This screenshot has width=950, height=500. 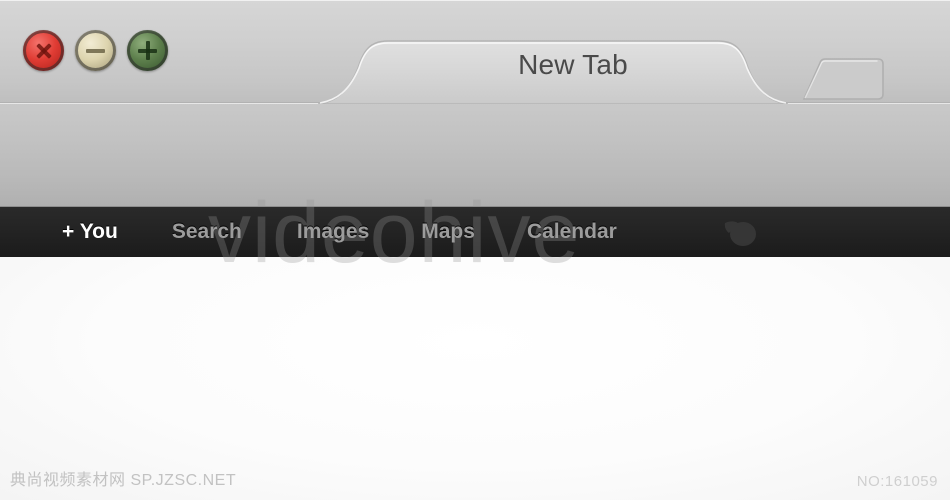 What do you see at coordinates (207, 232) in the screenshot?
I see `nav-item-search: Search` at bounding box center [207, 232].